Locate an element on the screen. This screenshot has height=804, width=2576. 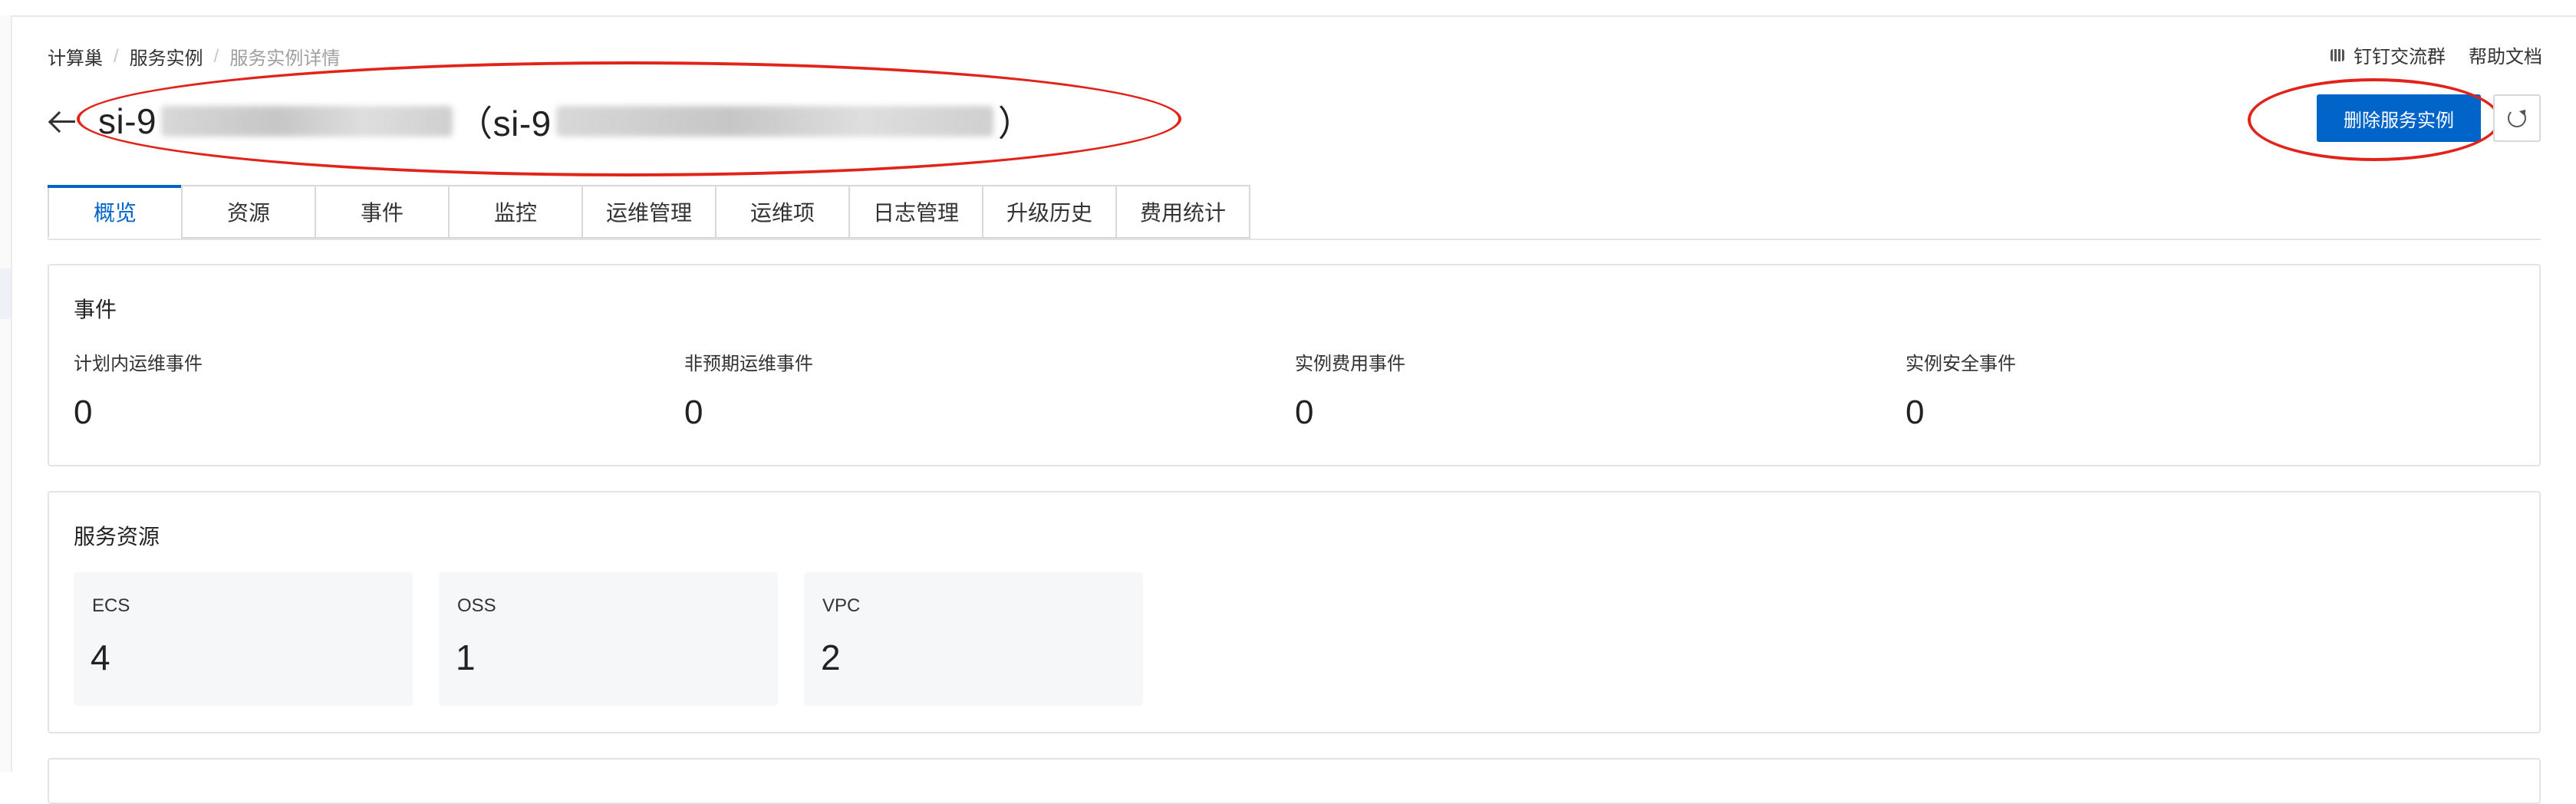
tab-overview: 概览 is located at coordinates (115, 212).